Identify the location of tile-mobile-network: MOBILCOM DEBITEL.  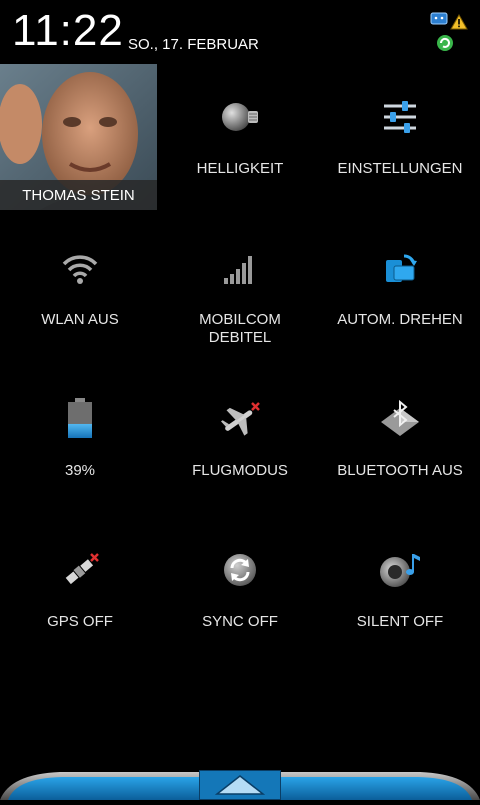
(240, 290).